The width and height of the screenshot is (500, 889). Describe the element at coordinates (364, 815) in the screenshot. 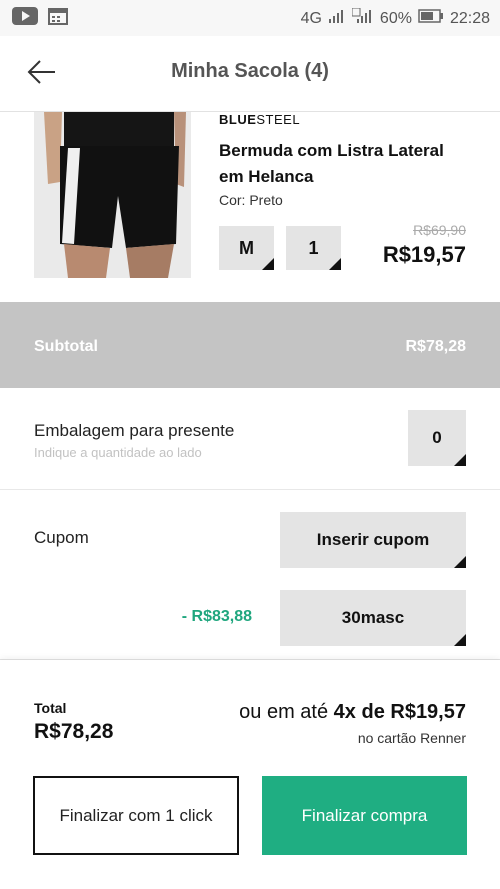

I see `finish-purchase-button: Finalizar compra` at that location.